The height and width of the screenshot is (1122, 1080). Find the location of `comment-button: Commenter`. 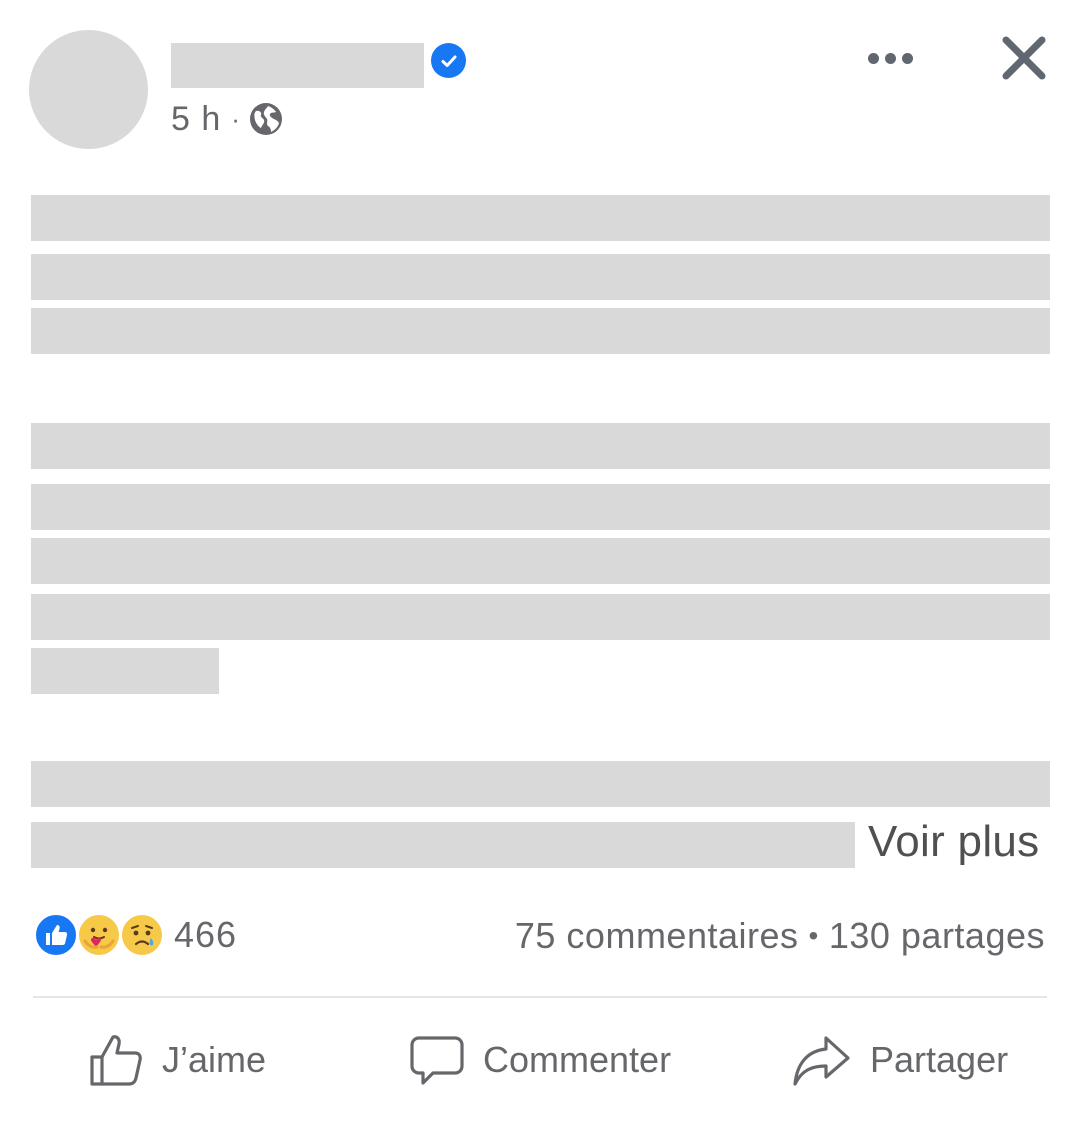

comment-button: Commenter is located at coordinates (540, 1060).